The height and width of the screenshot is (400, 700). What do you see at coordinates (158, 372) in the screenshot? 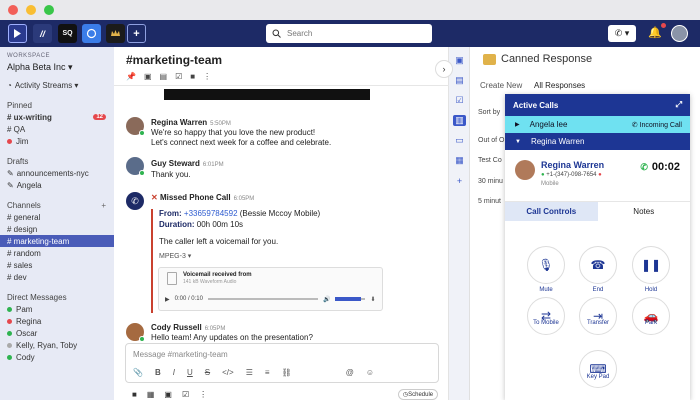
I see `bold-icon: B` at bounding box center [158, 372].